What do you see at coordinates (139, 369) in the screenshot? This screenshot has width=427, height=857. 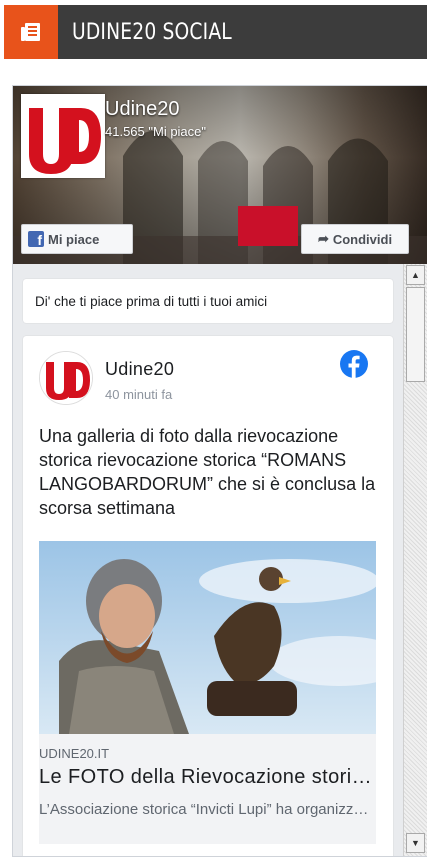 I see `post-author-name: Udine20` at bounding box center [139, 369].